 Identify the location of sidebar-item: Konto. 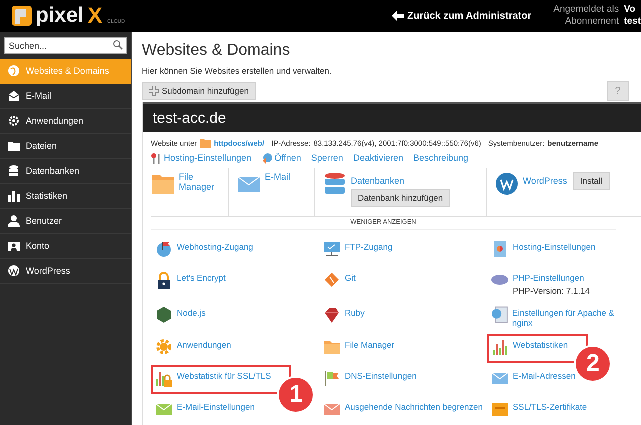
(65, 246).